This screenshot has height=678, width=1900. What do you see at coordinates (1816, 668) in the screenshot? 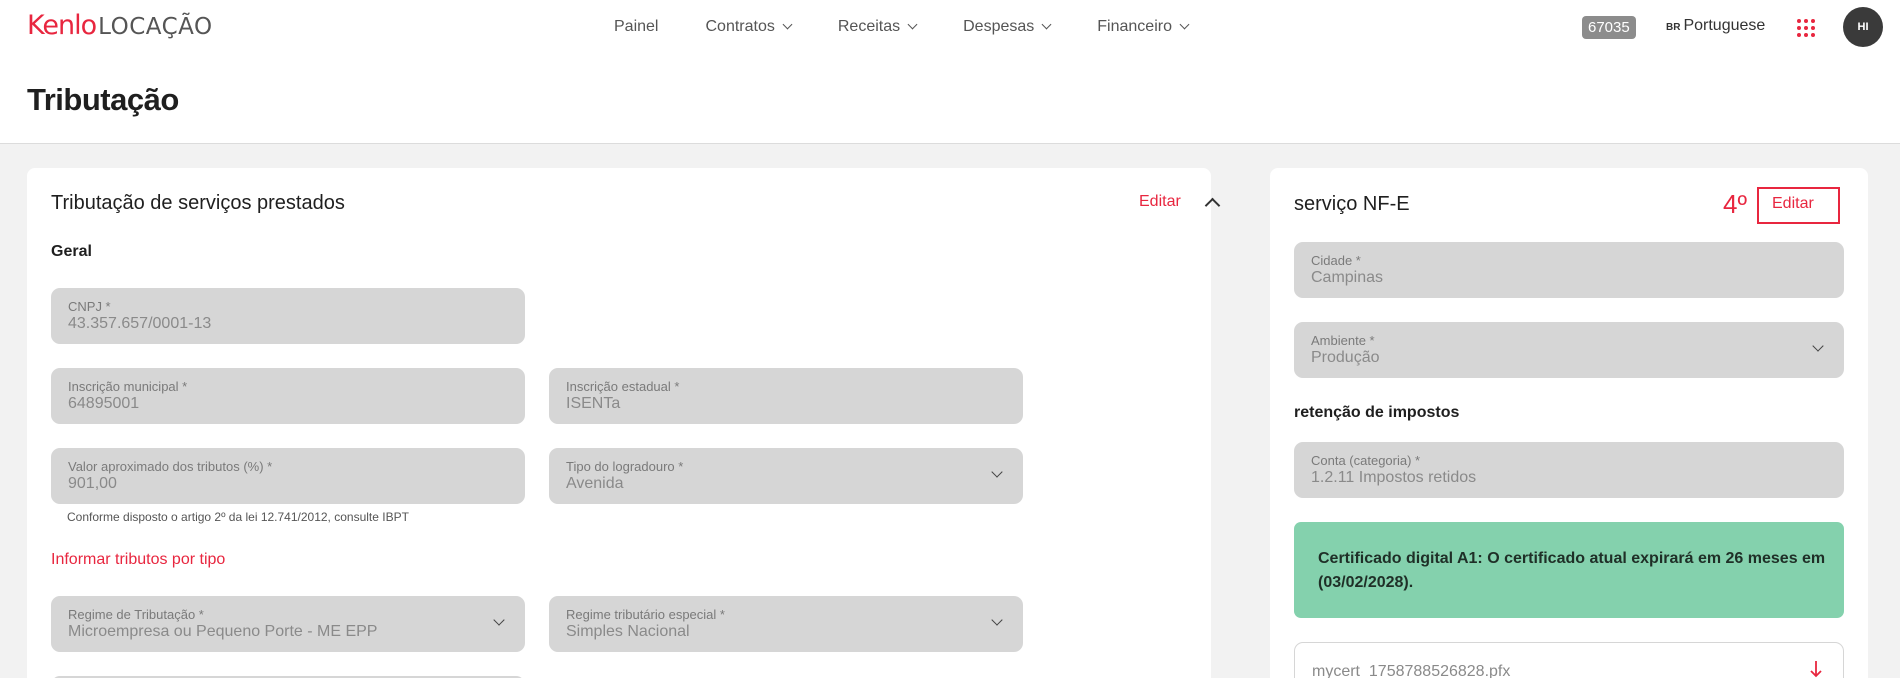
I see `download-icon` at bounding box center [1816, 668].